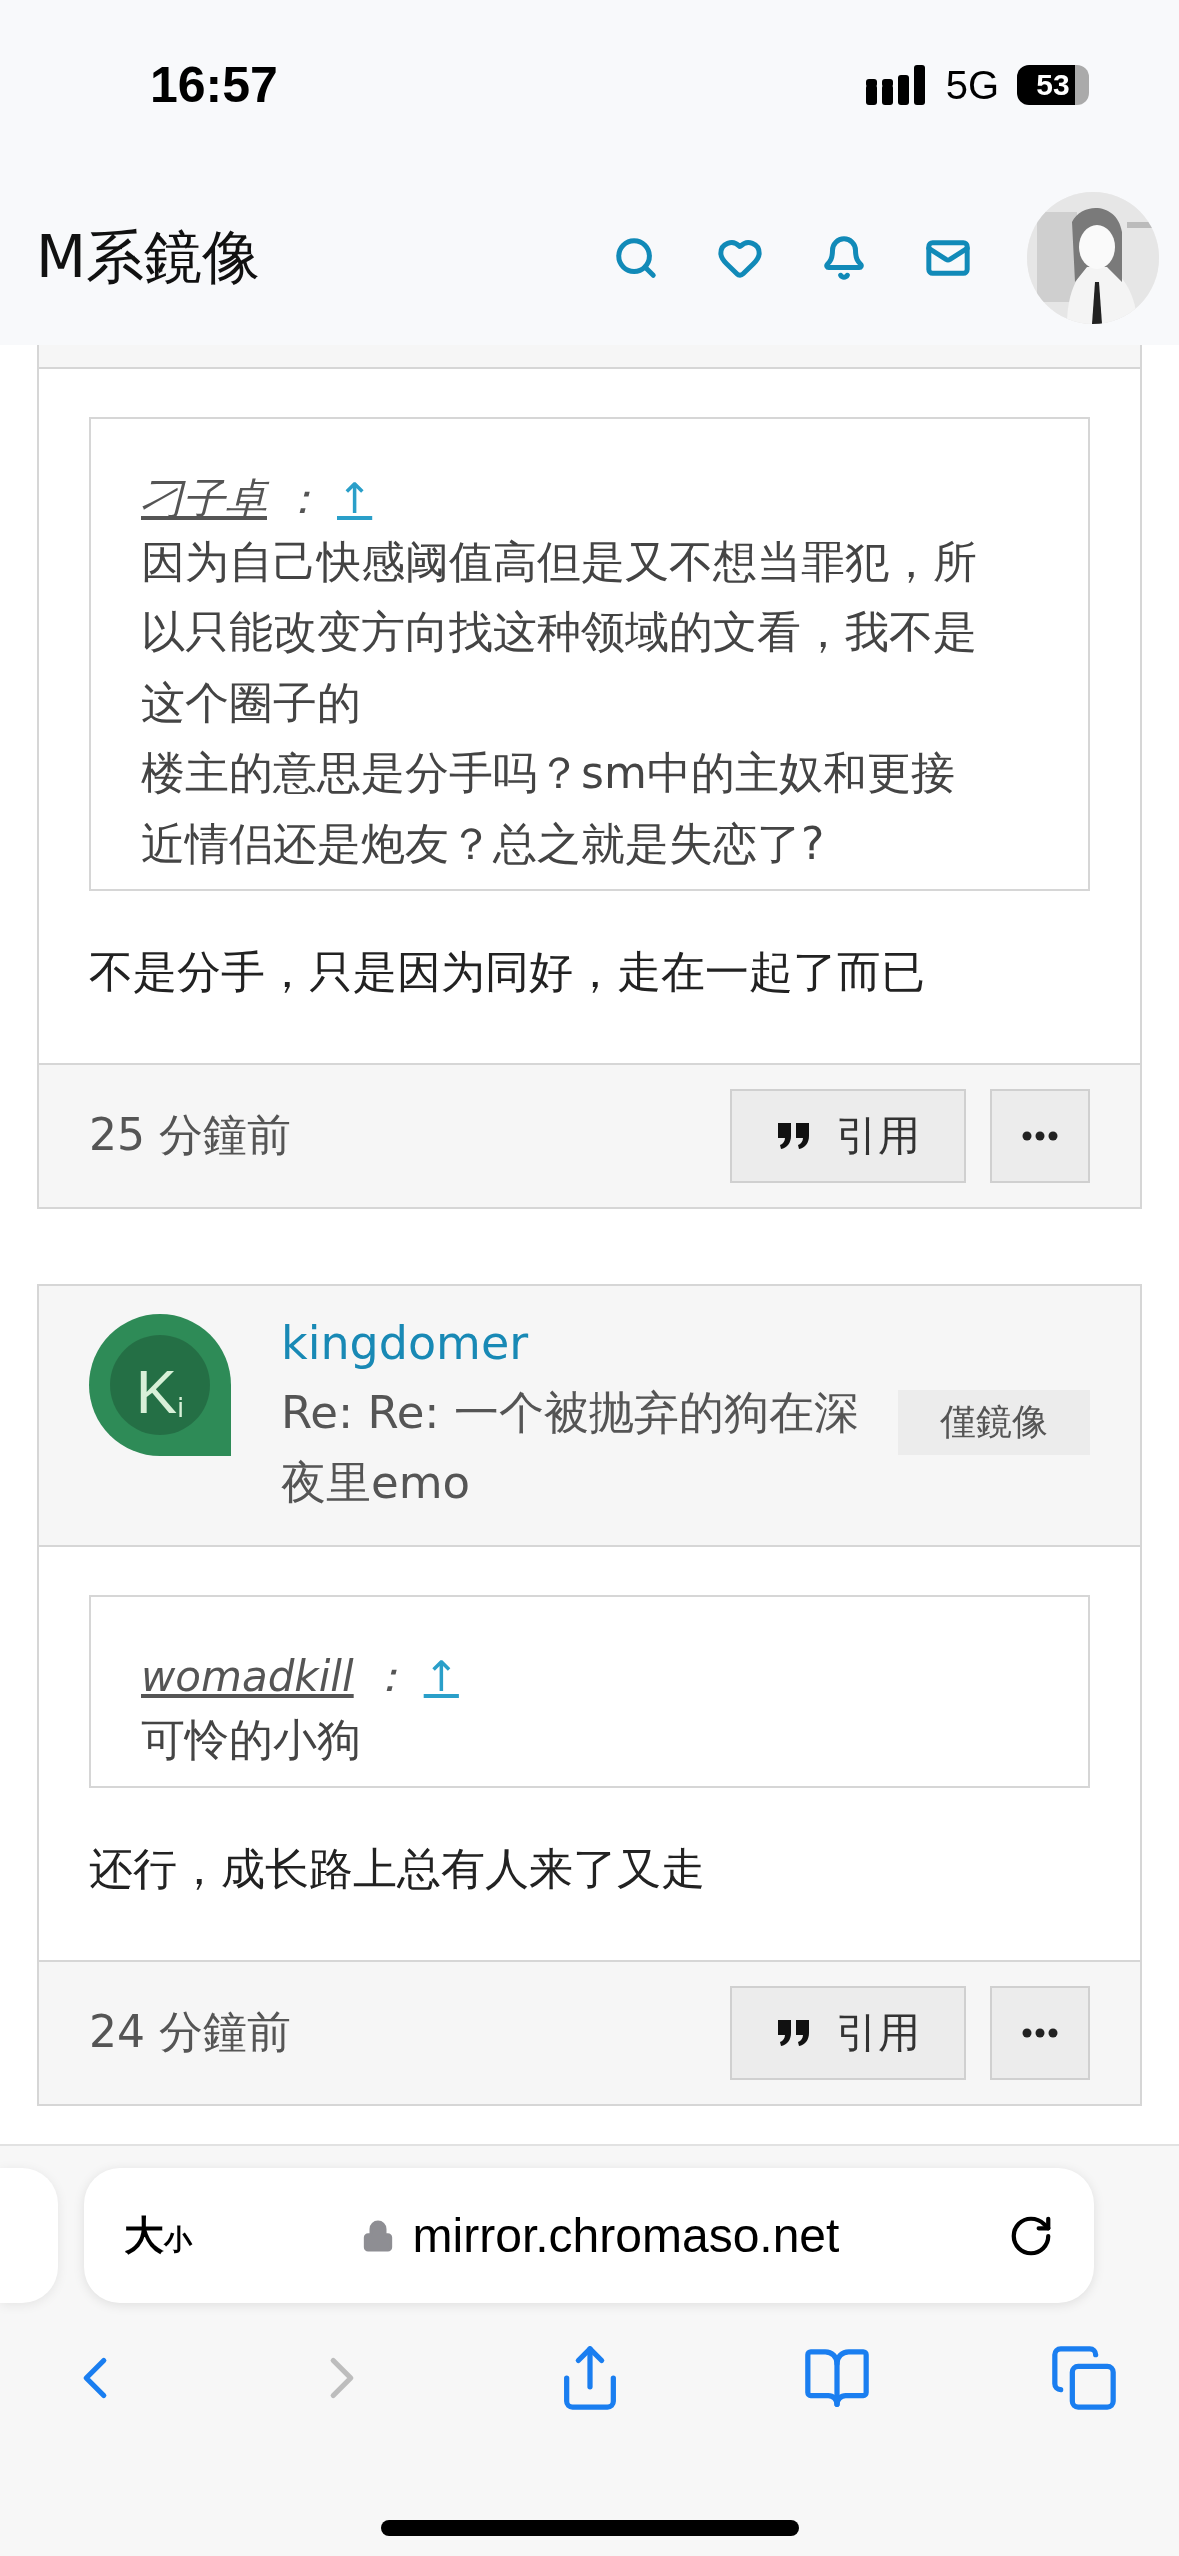 Image resolution: width=1179 pixels, height=2556 pixels. What do you see at coordinates (507, 971) in the screenshot?
I see `reply-text: 不是分手，只是因为同好，走在一起了而已` at bounding box center [507, 971].